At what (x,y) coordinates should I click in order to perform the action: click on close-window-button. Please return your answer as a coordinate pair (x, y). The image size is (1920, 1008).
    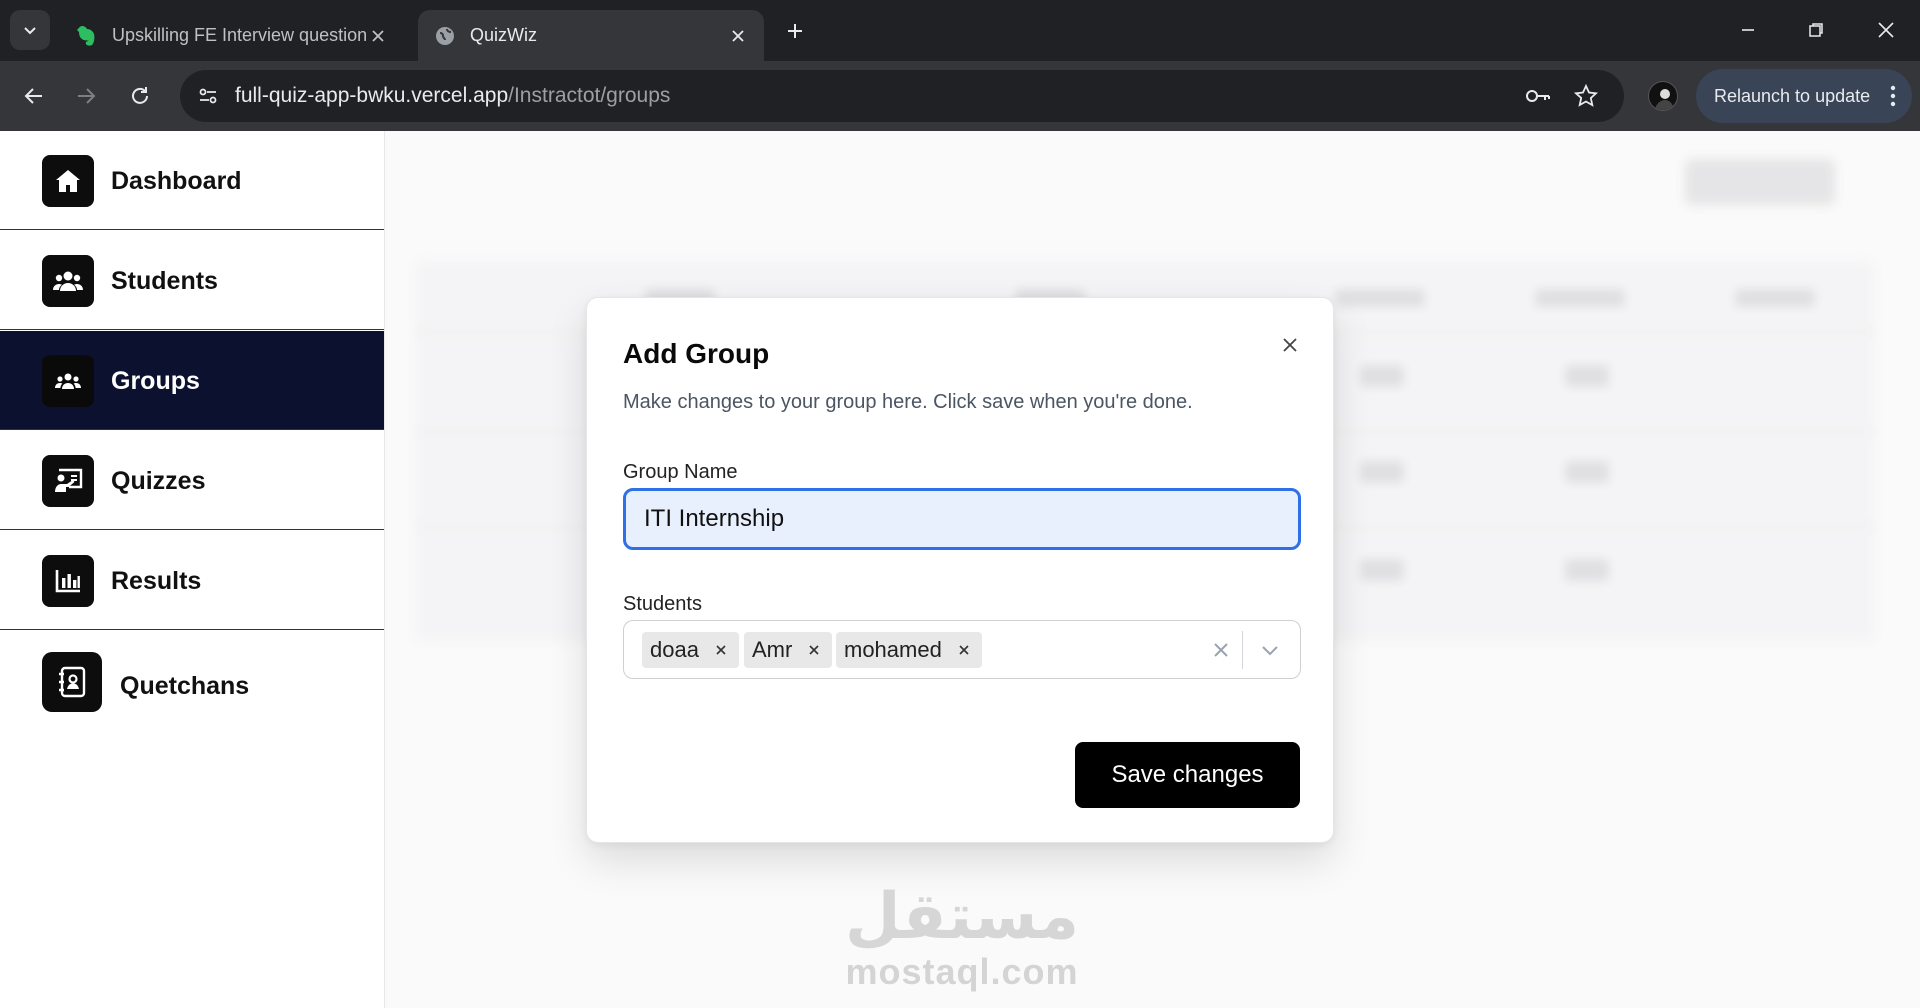
    Looking at the image, I should click on (1886, 30).